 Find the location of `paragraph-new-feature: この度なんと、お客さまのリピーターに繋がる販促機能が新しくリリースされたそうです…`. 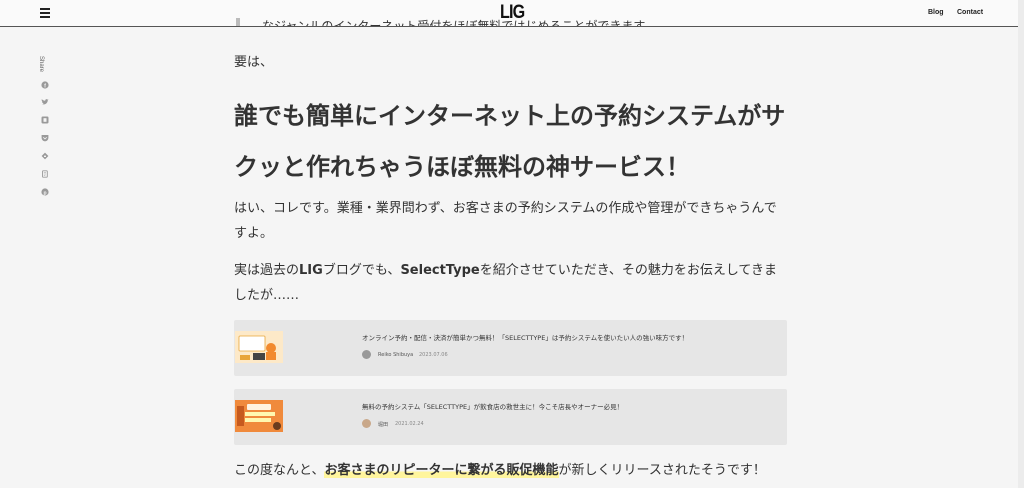

paragraph-new-feature: この度なんと、お客さまのリピーターに繋がる販促機能が新しくリリースされたそうです… is located at coordinates (500, 470).